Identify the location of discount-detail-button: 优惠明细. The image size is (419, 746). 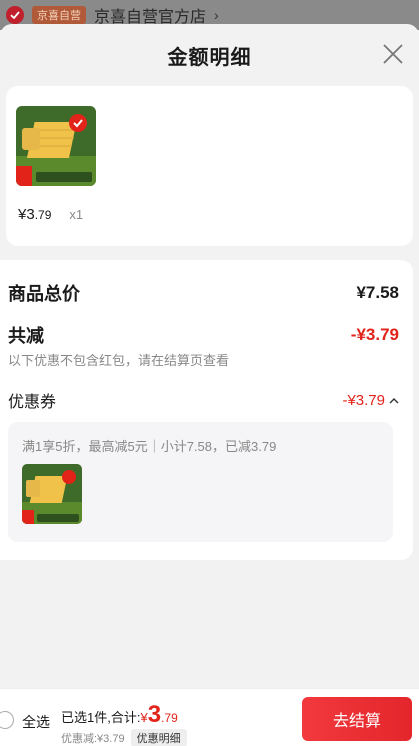
(158, 737).